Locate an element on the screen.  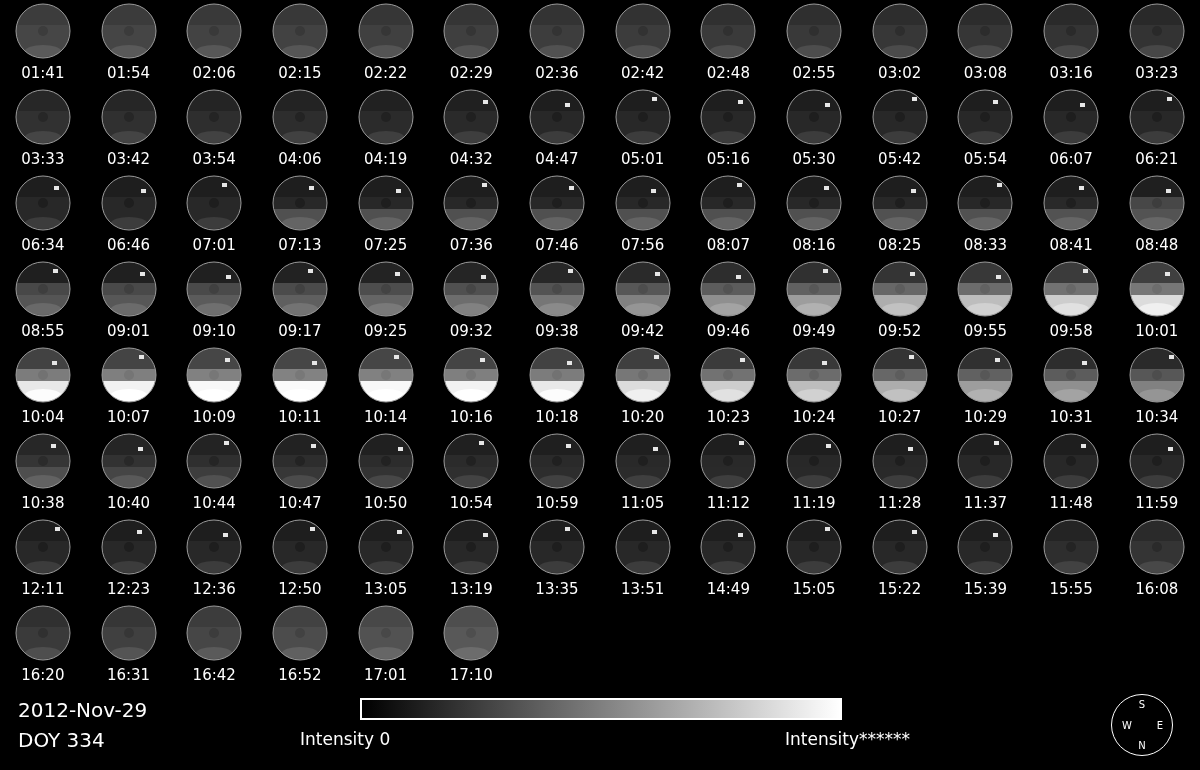
time-label: 16:20 is located at coordinates (43, 675).